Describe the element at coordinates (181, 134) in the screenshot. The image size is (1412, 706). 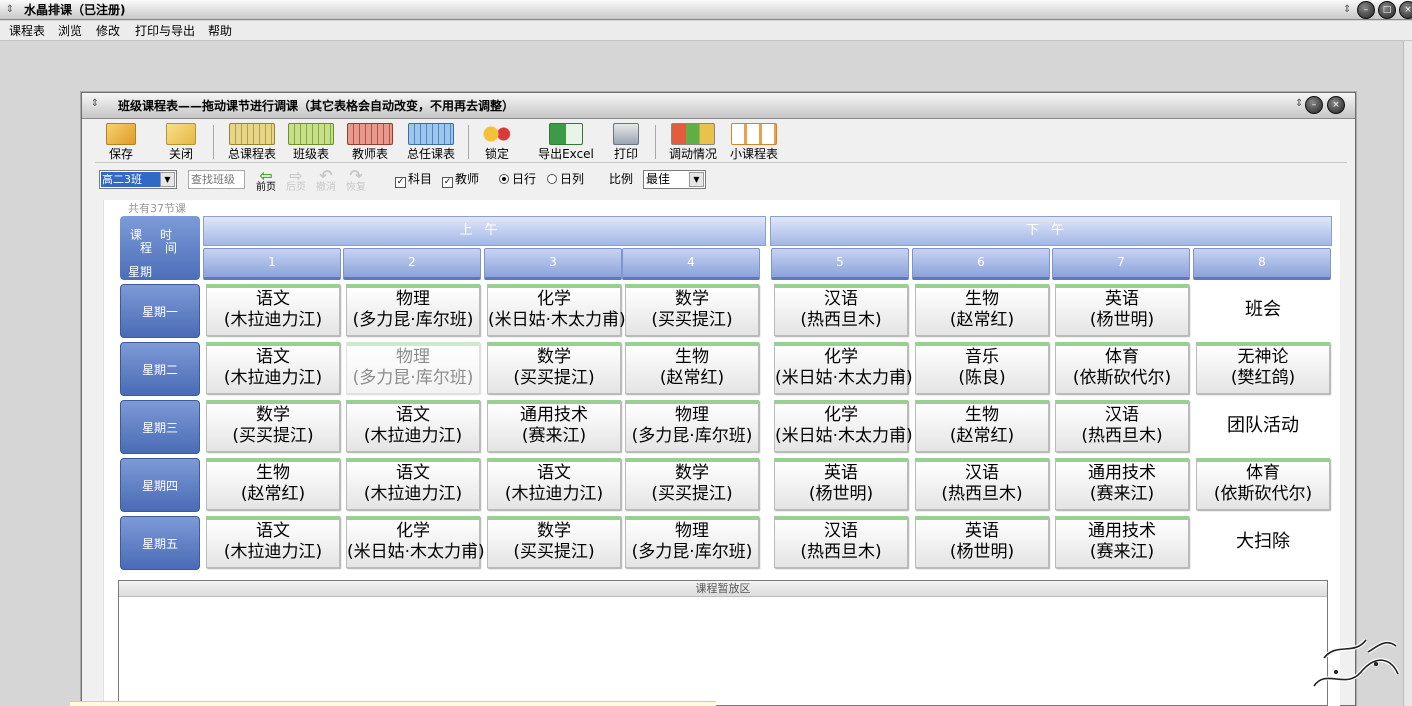
I see `exit-icon` at that location.